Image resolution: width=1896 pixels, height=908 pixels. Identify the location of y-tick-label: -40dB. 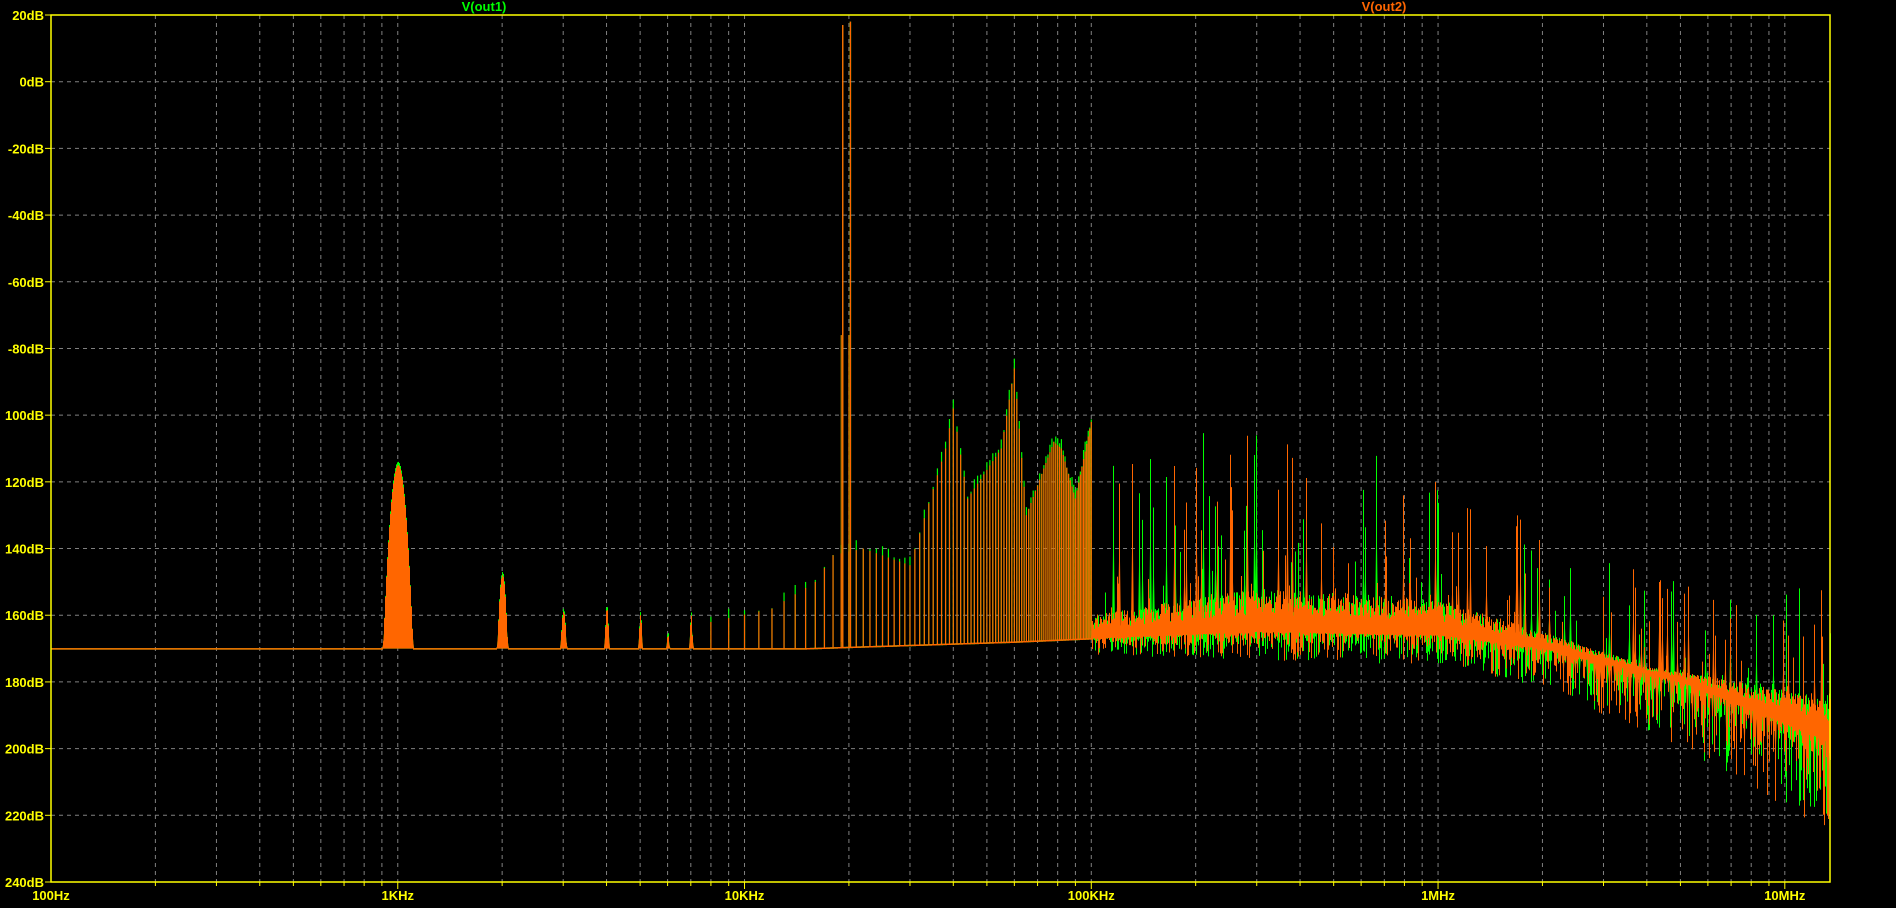
(26, 215).